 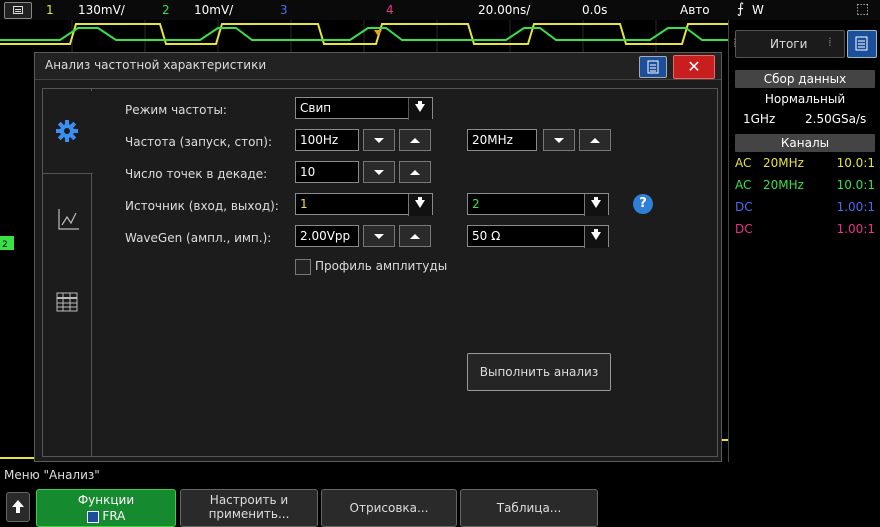 What do you see at coordinates (862, 9) in the screenshot?
I see `fullscreen-icon: ⬚` at bounding box center [862, 9].